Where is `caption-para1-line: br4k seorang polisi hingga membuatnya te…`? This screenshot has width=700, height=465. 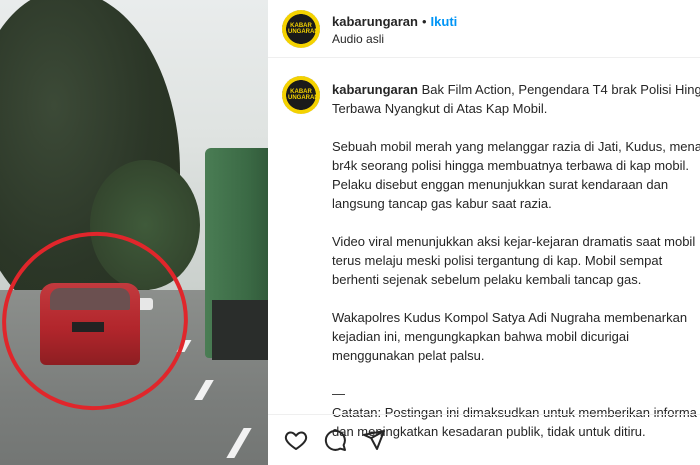
caption-para1-line: br4k seorang polisi hingga membuatnya te… is located at coordinates (510, 165).